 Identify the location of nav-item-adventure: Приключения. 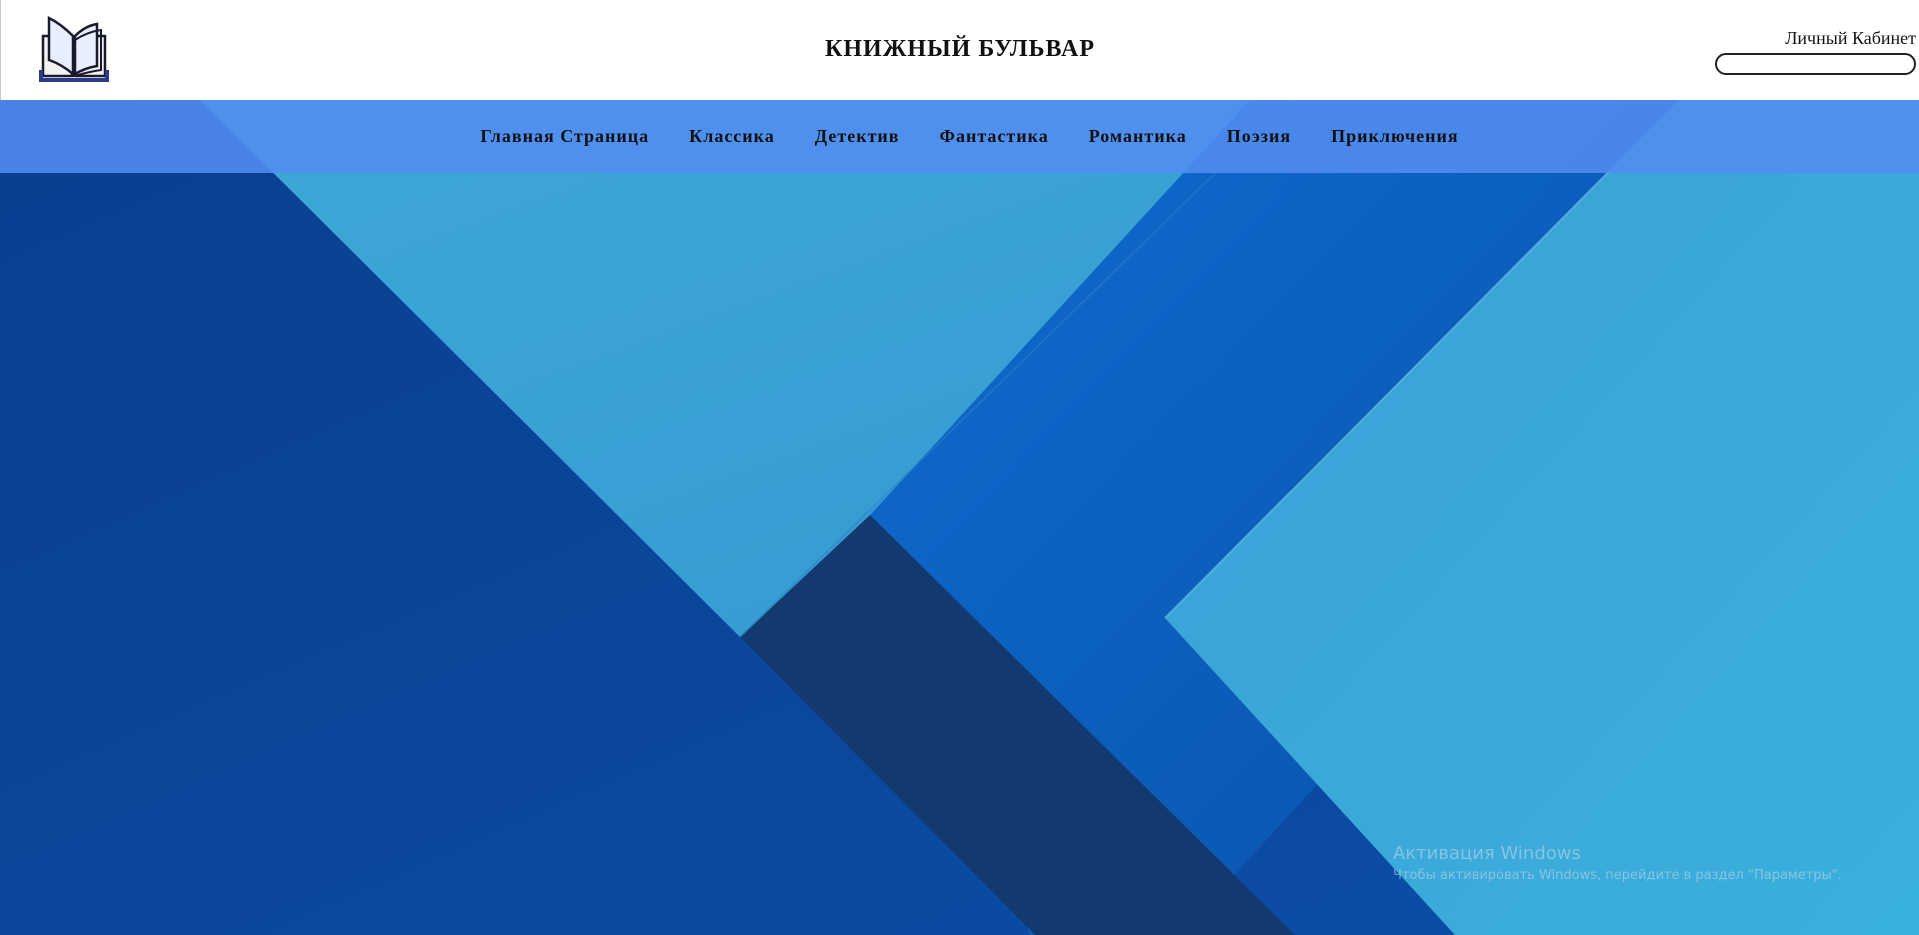
(1395, 136).